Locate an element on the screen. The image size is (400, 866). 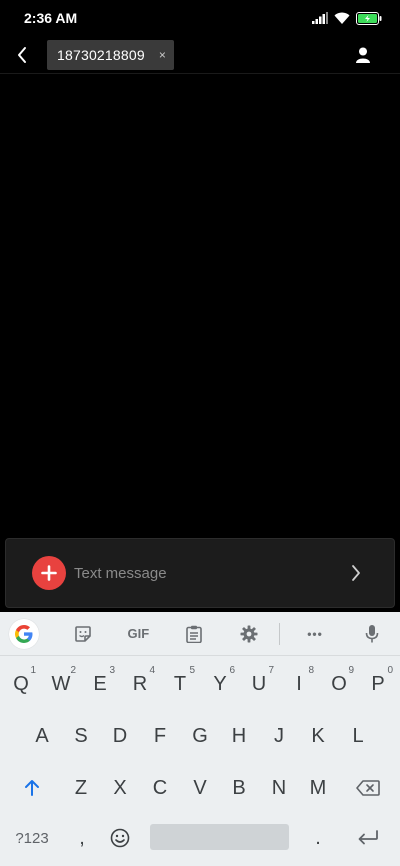
status-time: 2:36 AM is located at coordinates (51, 18).